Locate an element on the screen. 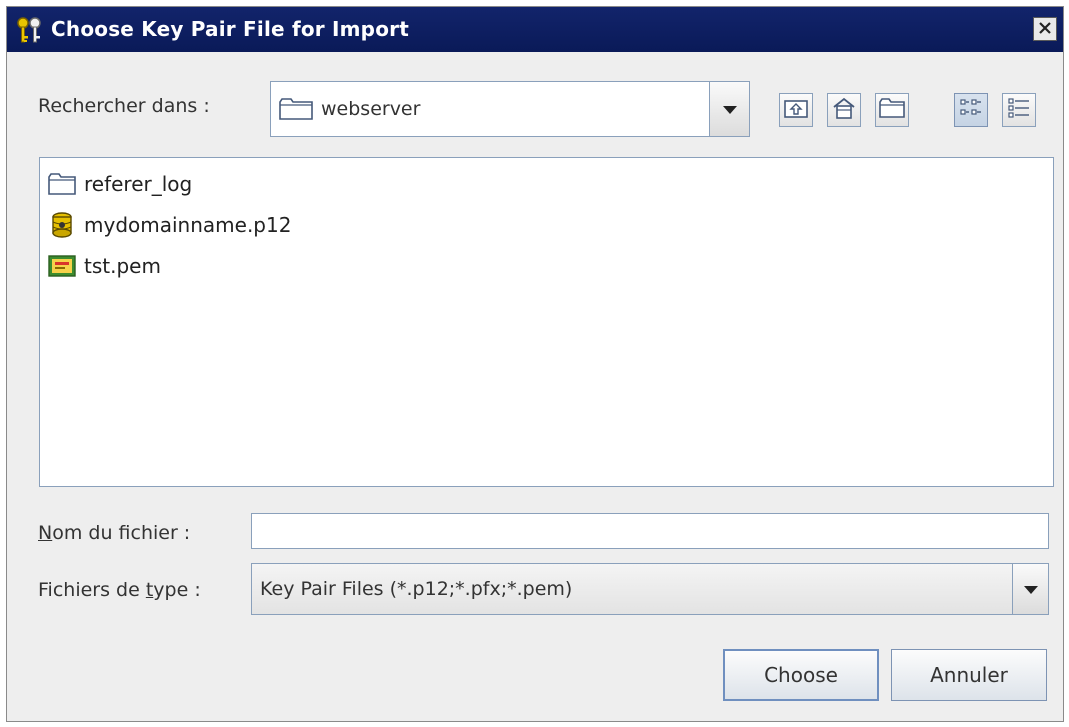  new-folder-icon is located at coordinates (892, 110).